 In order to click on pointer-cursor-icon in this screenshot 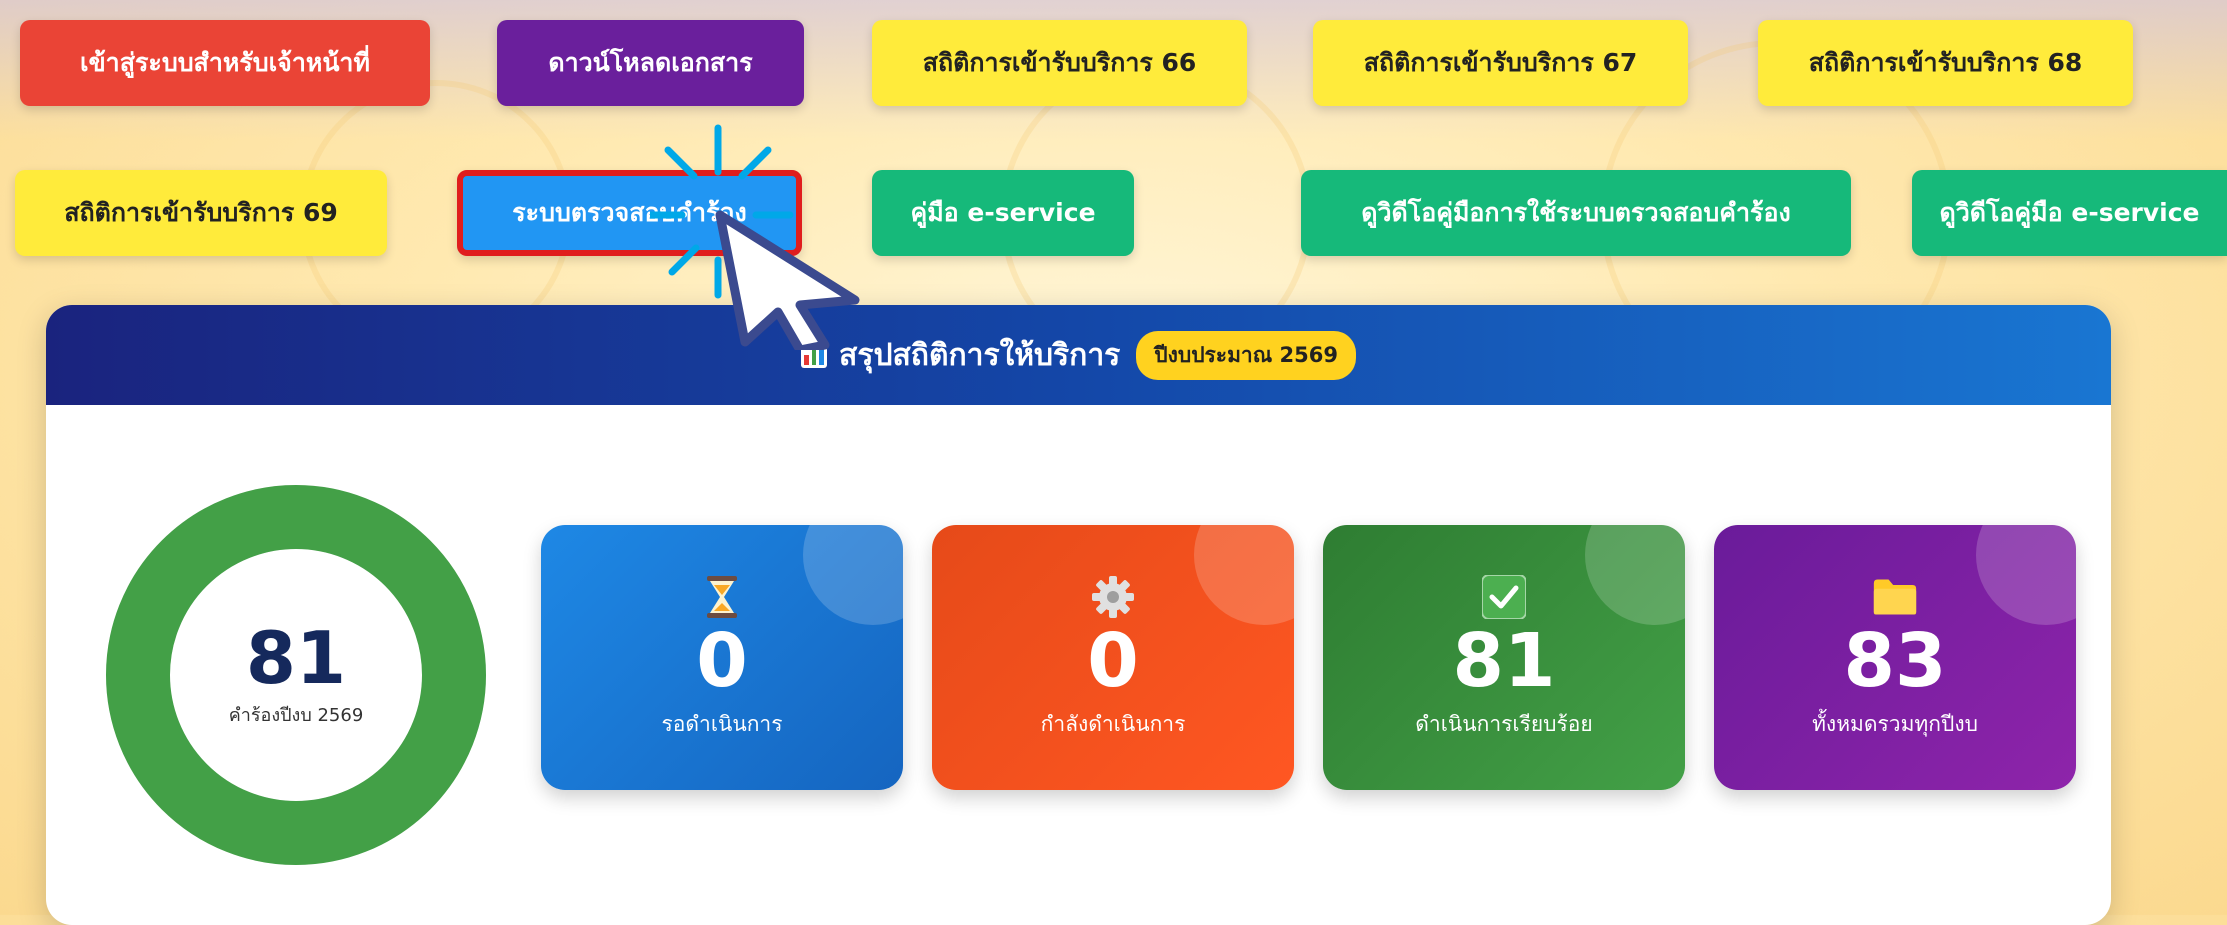, I will do `click(755, 237)`.